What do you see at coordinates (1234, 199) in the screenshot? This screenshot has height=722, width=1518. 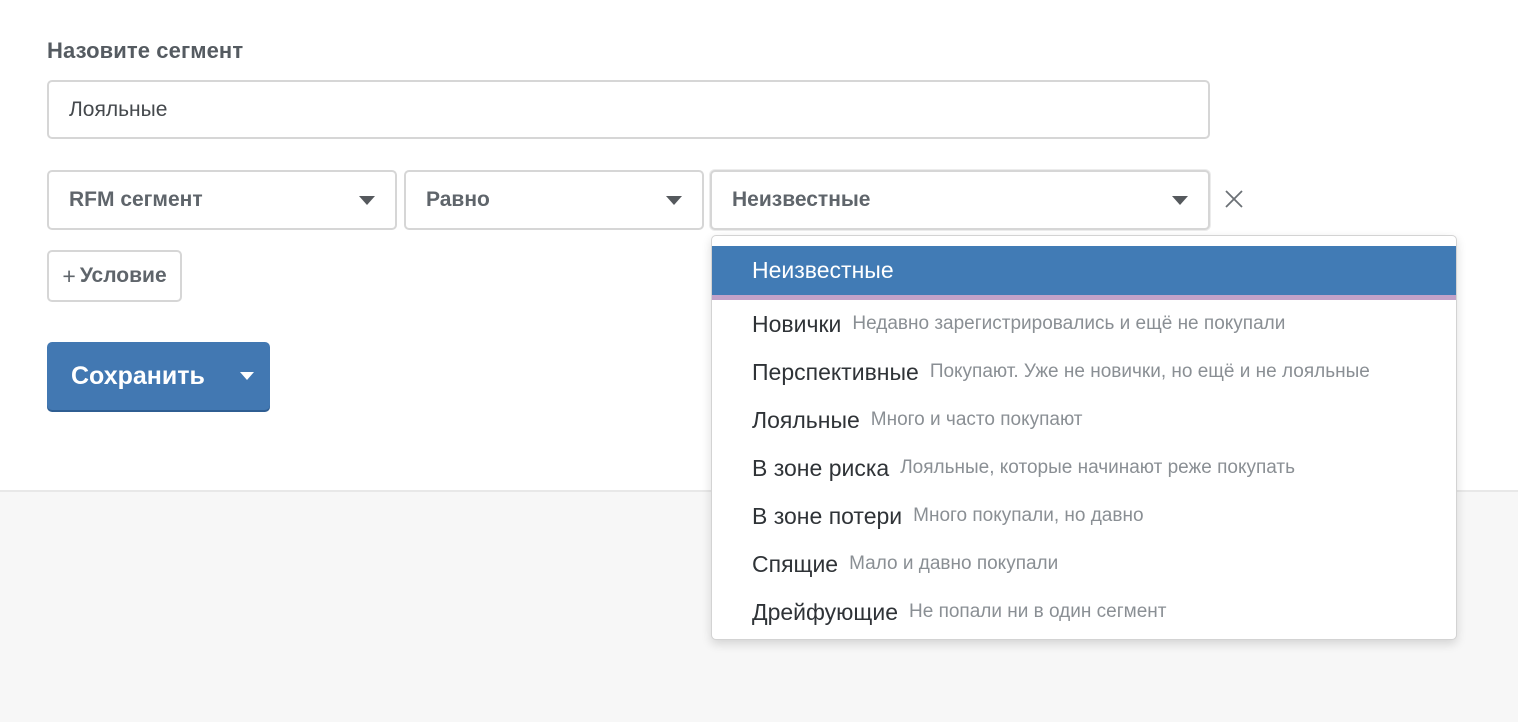 I see `close-icon` at bounding box center [1234, 199].